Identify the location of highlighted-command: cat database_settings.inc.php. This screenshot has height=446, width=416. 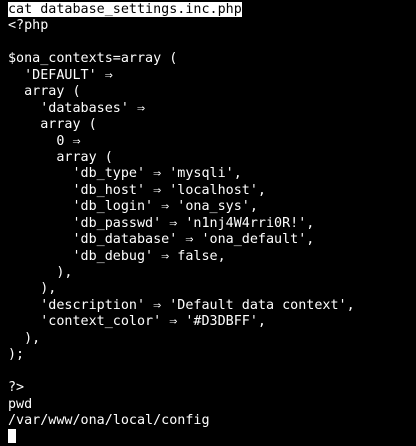
(125, 9).